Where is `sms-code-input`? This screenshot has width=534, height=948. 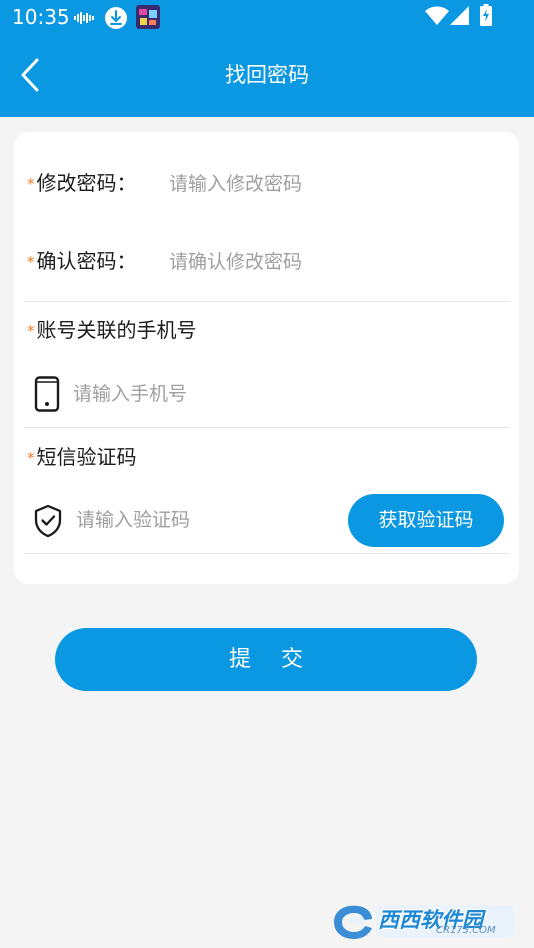
sms-code-input is located at coordinates (206, 520).